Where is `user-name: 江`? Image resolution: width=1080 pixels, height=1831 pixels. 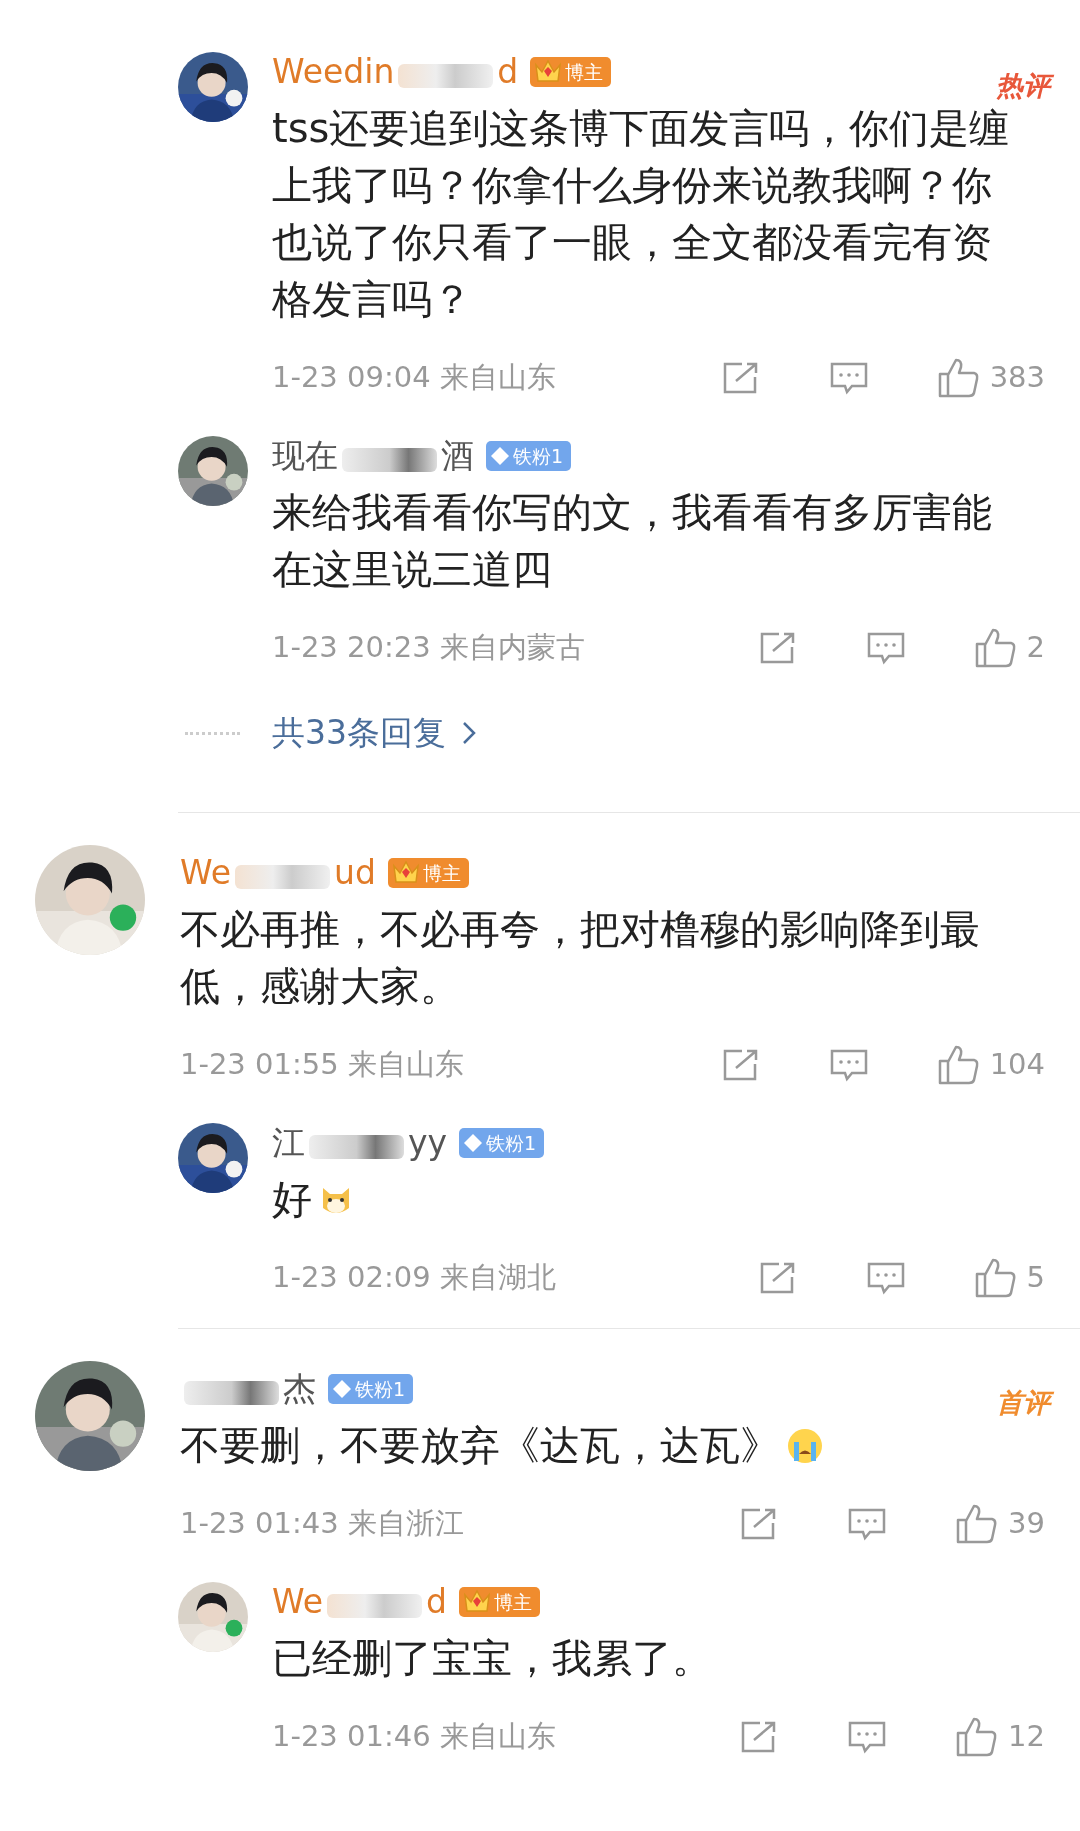 user-name: 江 is located at coordinates (288, 1143).